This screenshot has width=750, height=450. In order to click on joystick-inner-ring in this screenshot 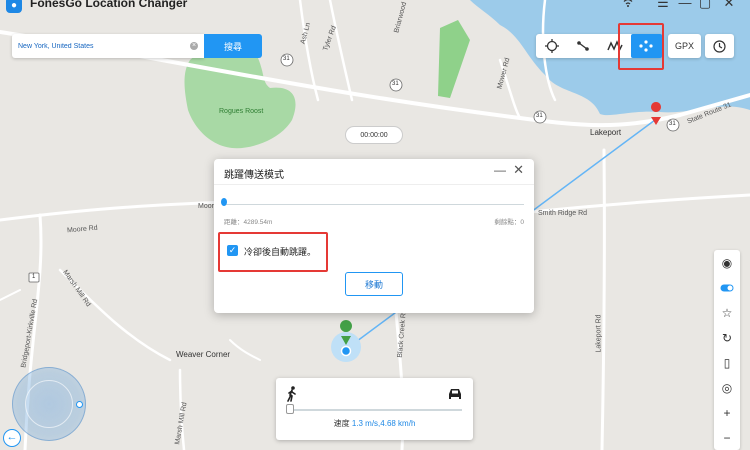, I will do `click(49, 404)`.